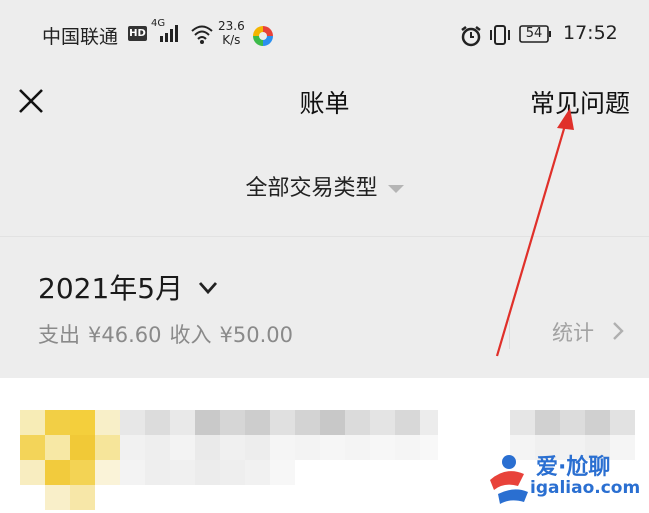 The width and height of the screenshot is (649, 513). What do you see at coordinates (110, 287) in the screenshot?
I see `month-selector: 2021年5月` at bounding box center [110, 287].